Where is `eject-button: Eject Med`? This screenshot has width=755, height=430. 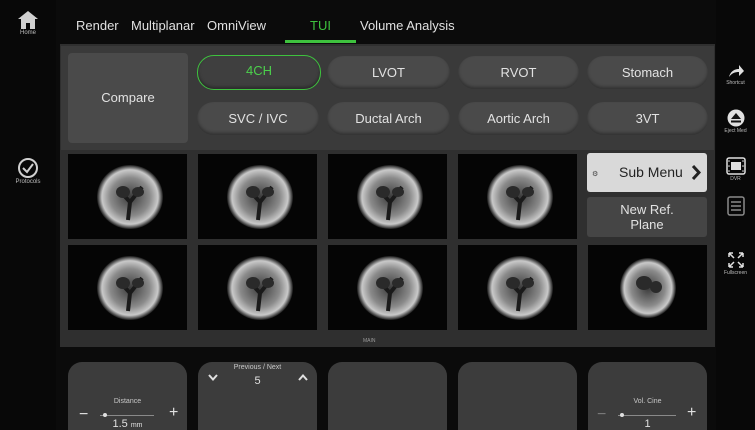
eject-button: Eject Med is located at coordinates (735, 121).